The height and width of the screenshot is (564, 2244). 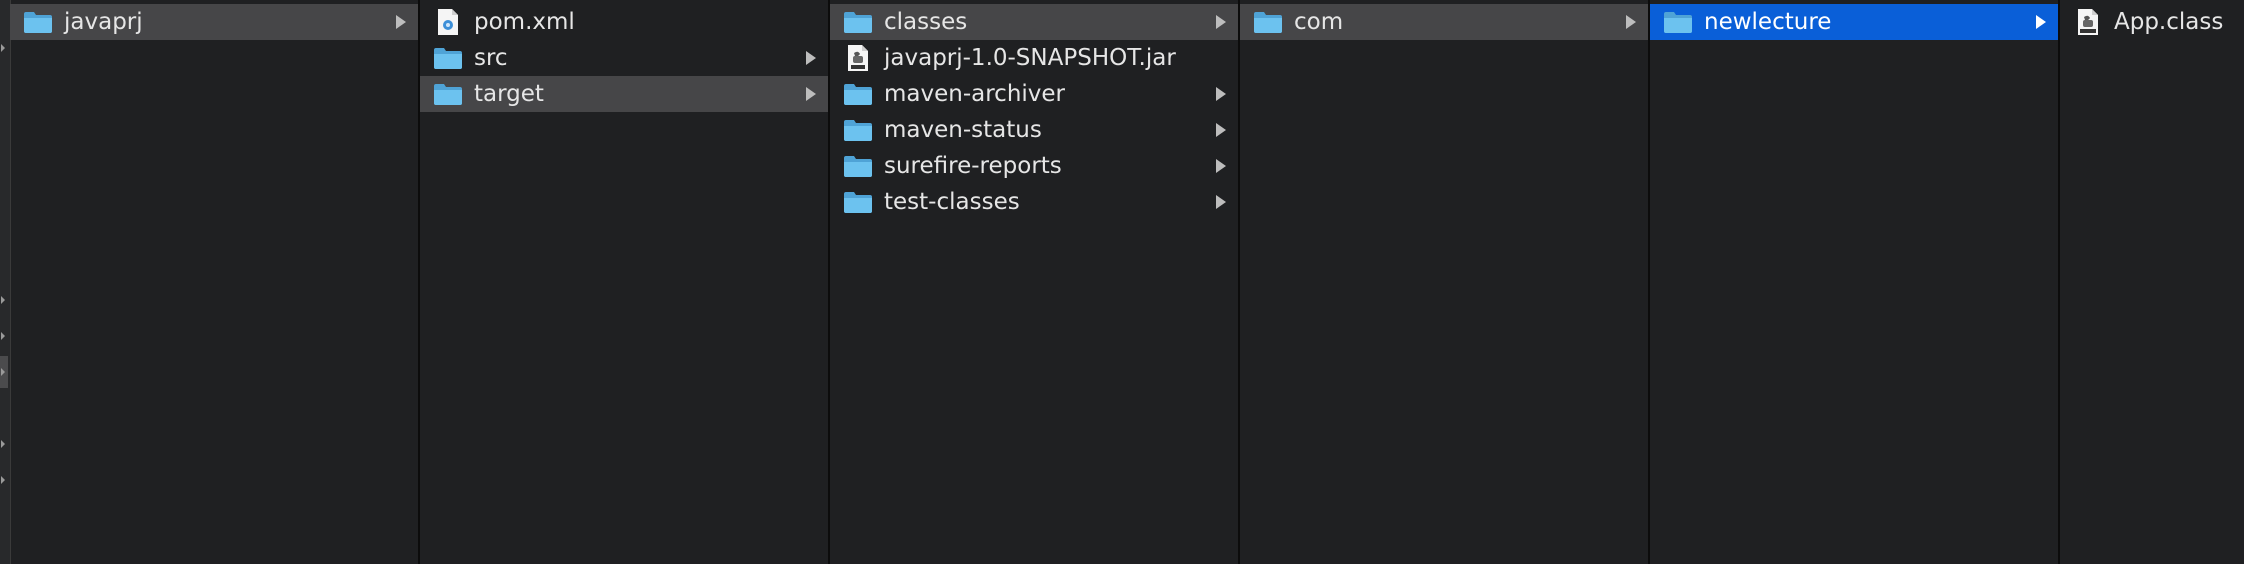 What do you see at coordinates (2169, 22) in the screenshot?
I see `item-label: App.class` at bounding box center [2169, 22].